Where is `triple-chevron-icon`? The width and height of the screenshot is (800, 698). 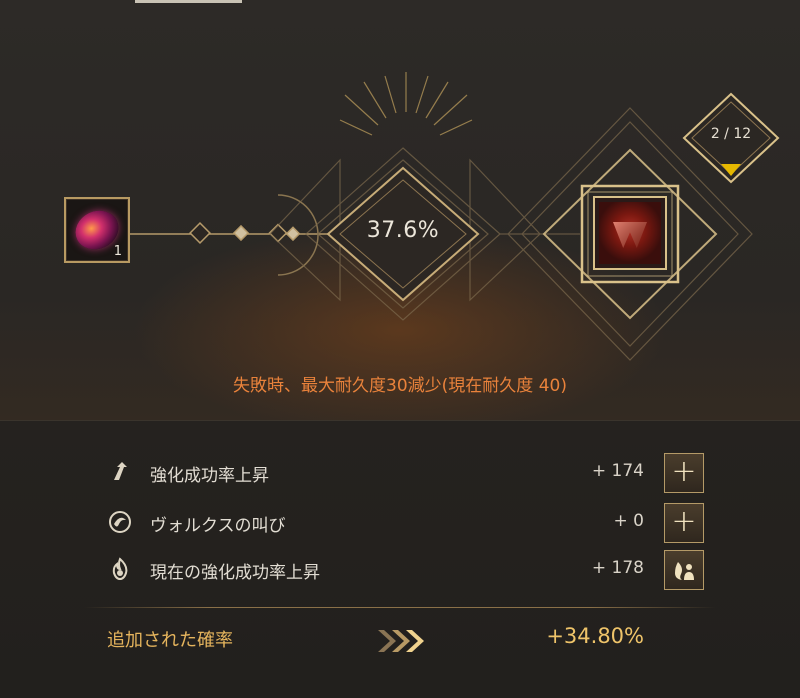
triple-chevron-icon is located at coordinates (401, 641).